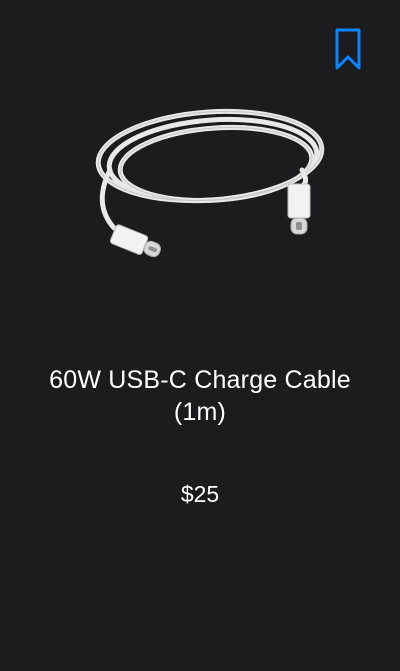 The width and height of the screenshot is (400, 671). What do you see at coordinates (200, 494) in the screenshot?
I see `product-price: $25` at bounding box center [200, 494].